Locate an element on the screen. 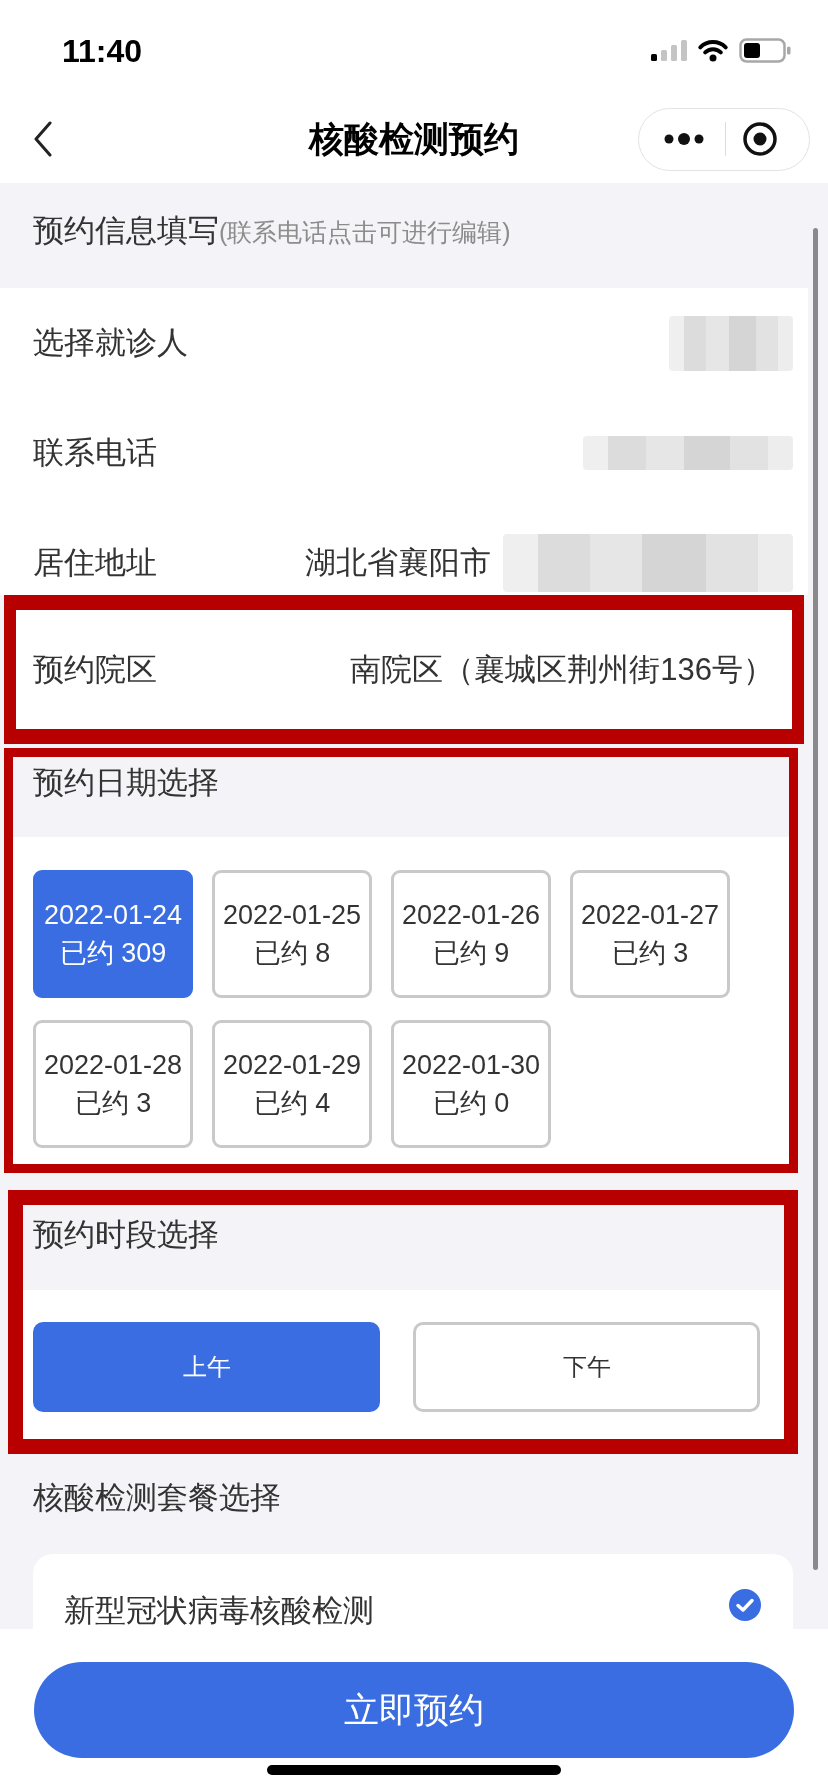 Image resolution: width=828 pixels, height=1792 pixels. time-option: 上午 is located at coordinates (206, 1367).